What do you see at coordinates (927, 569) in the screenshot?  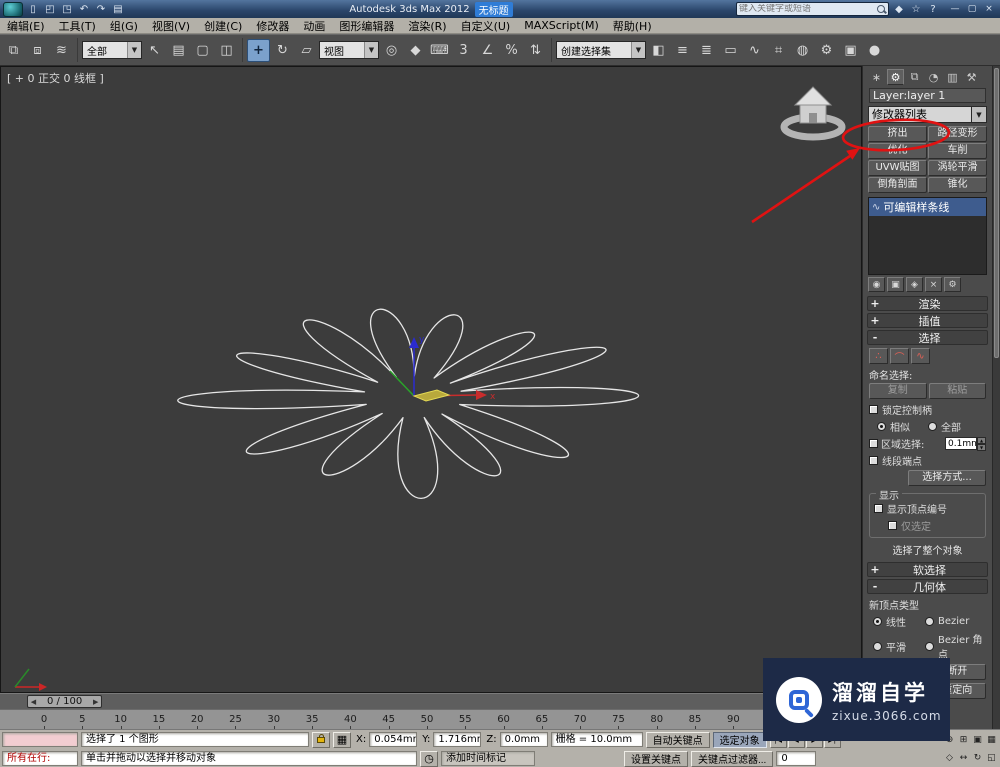 I see `rollout-soft-selection: + 软选择` at bounding box center [927, 569].